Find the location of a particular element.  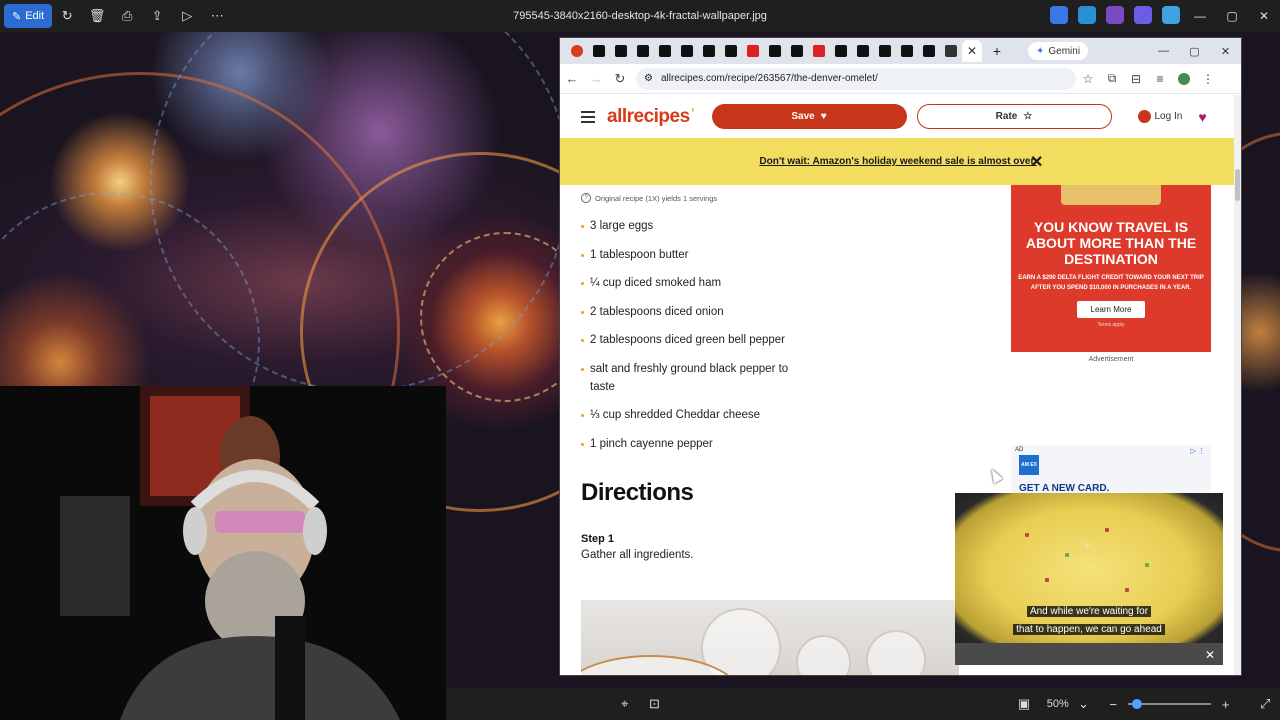

page-scrollbar is located at coordinates (1237, 385).